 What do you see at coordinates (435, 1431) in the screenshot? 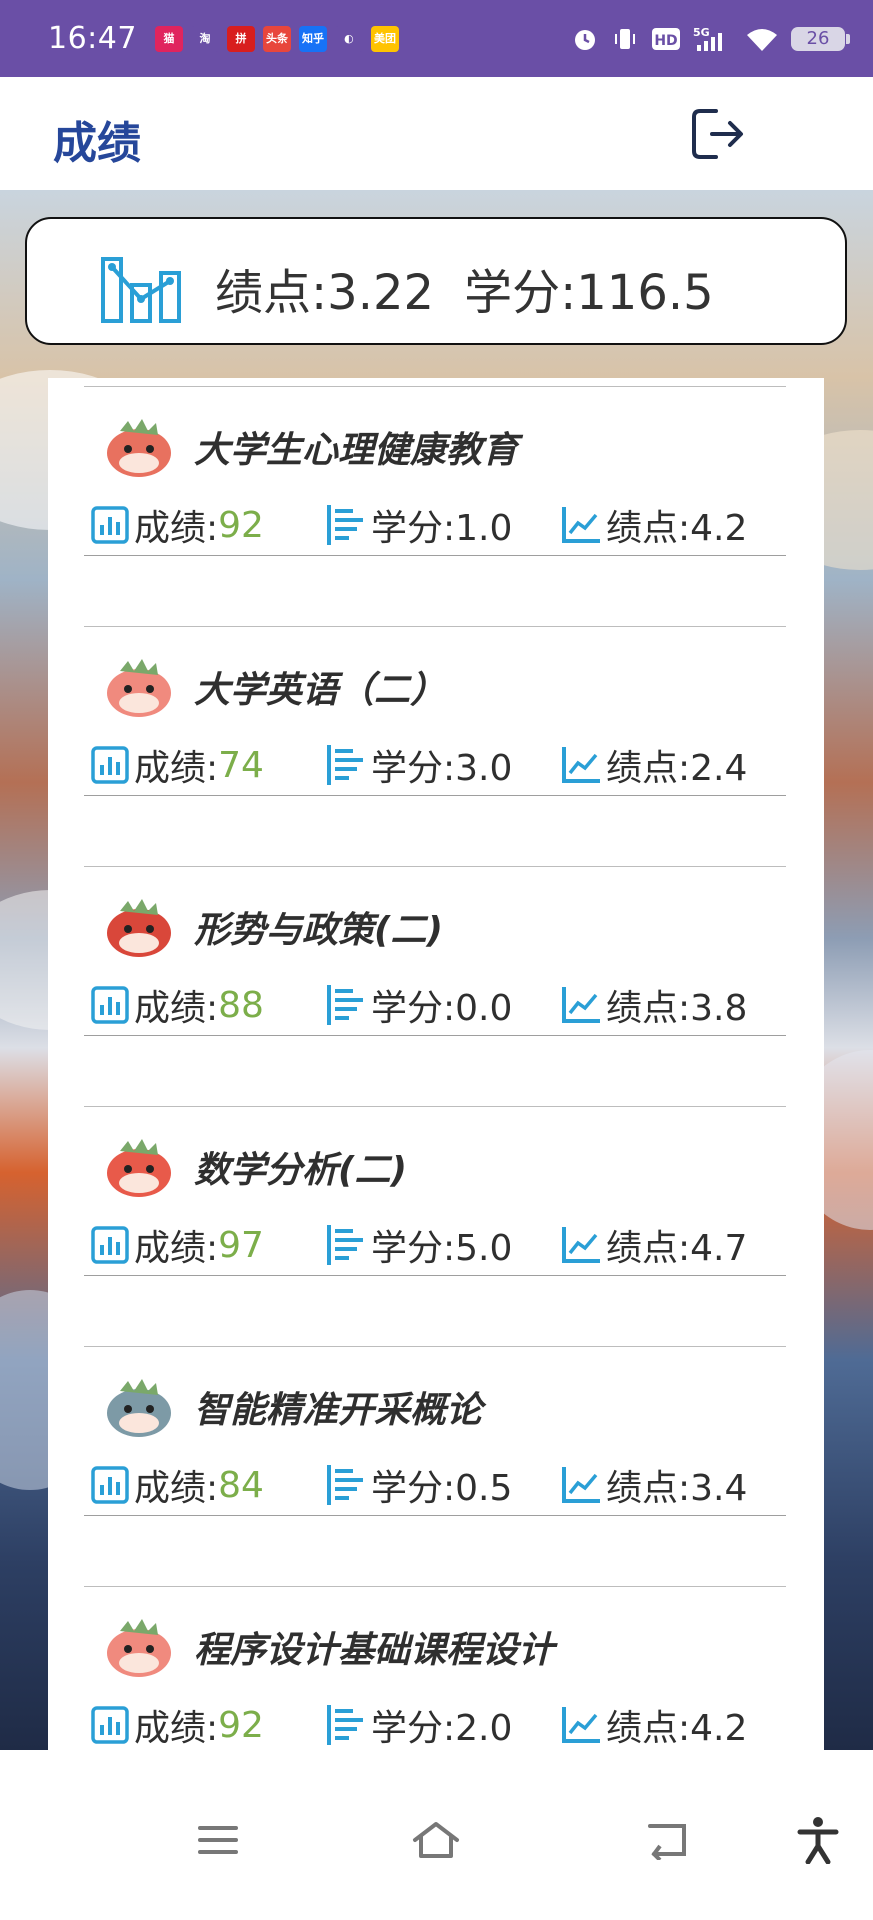
I see `course-item: 智能精准开采概论成绩: 84 学分:0.5 绩点:3.4` at bounding box center [435, 1431].